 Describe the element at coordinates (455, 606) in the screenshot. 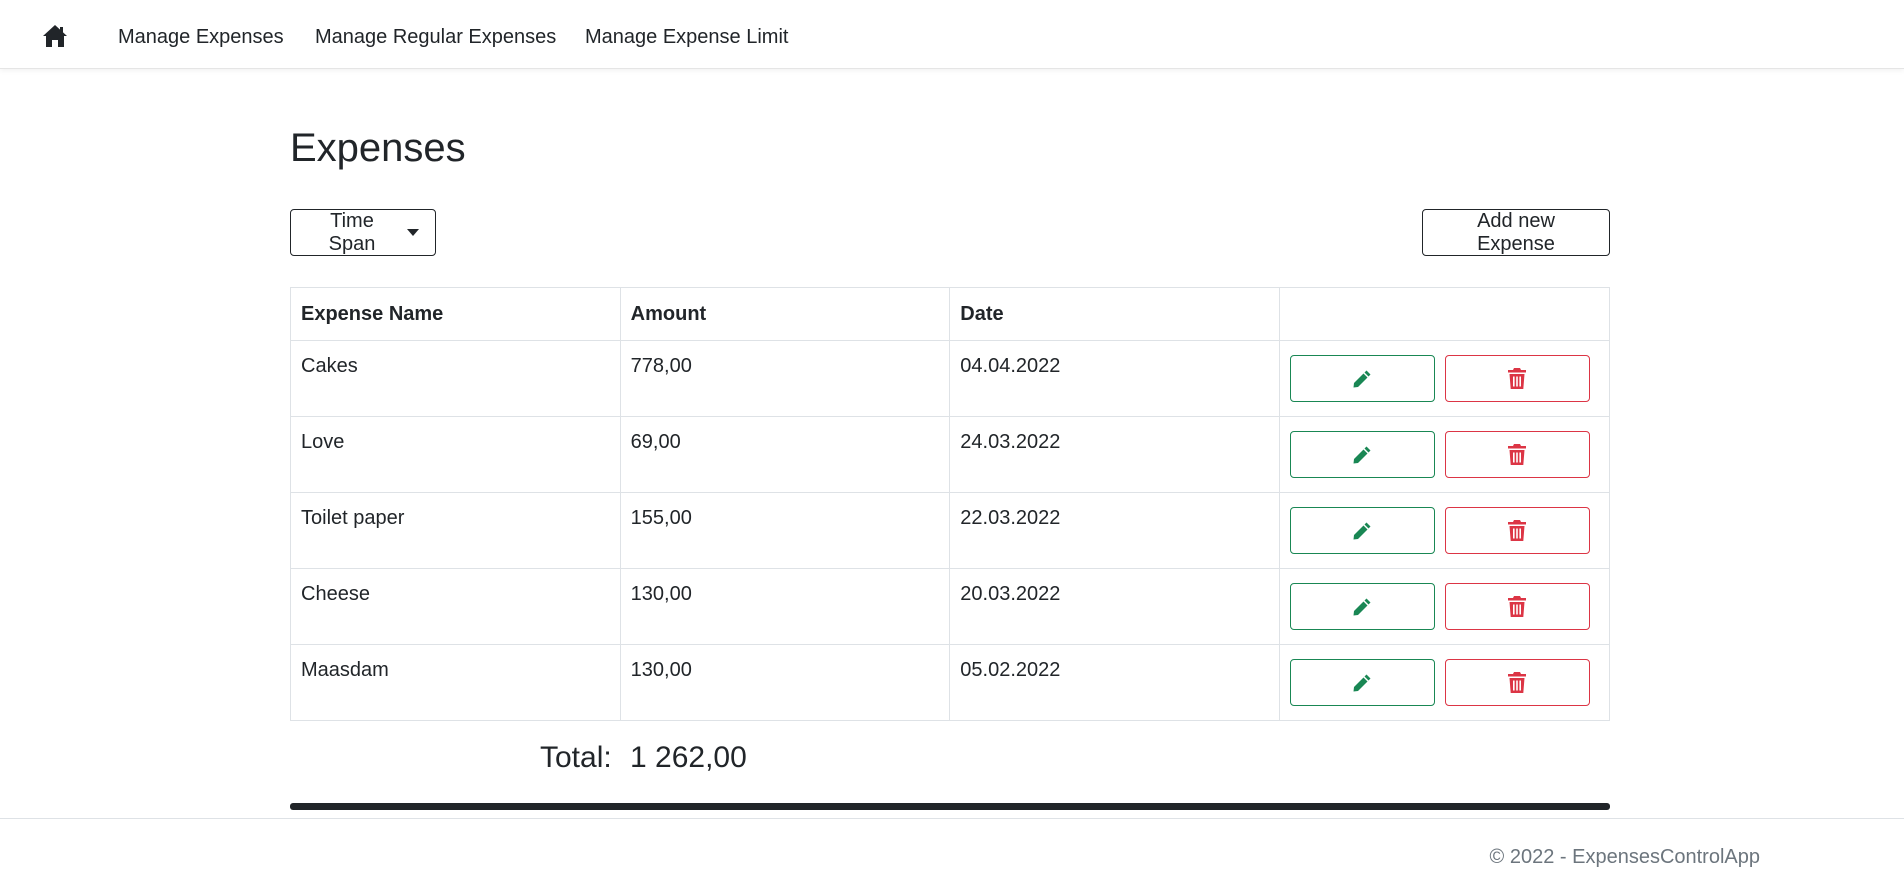

I see `expense-name-cell: Cheese` at that location.